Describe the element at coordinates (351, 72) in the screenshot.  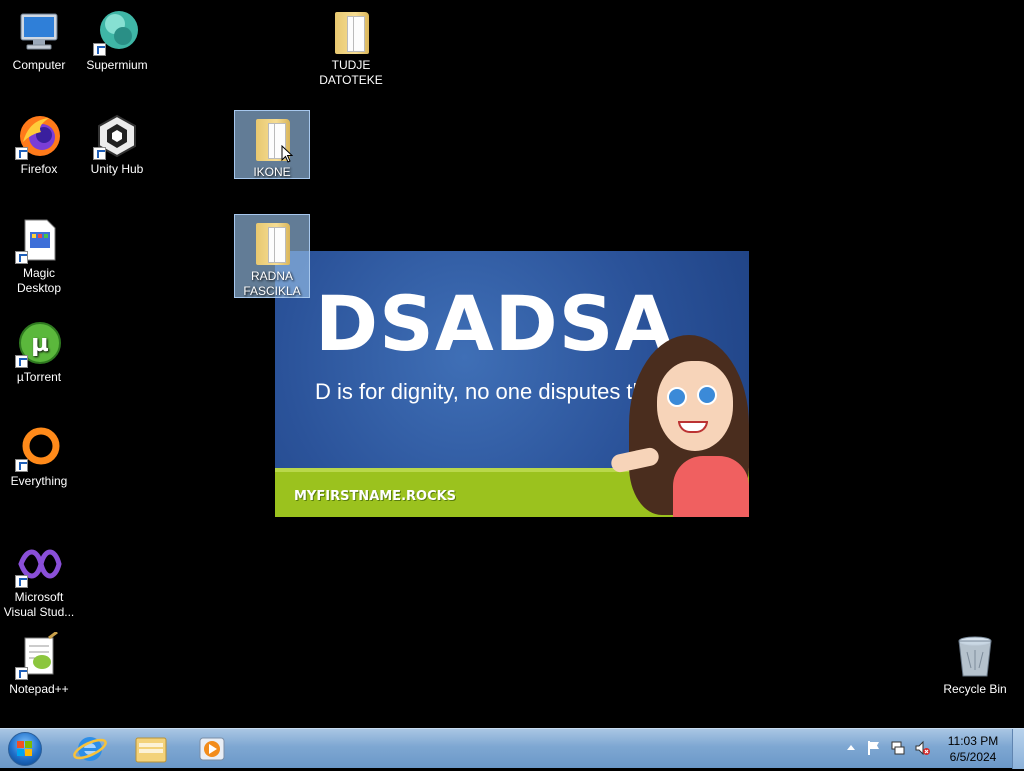
I see `desktop-icon-label: TUDJE DATOTEKE` at that location.